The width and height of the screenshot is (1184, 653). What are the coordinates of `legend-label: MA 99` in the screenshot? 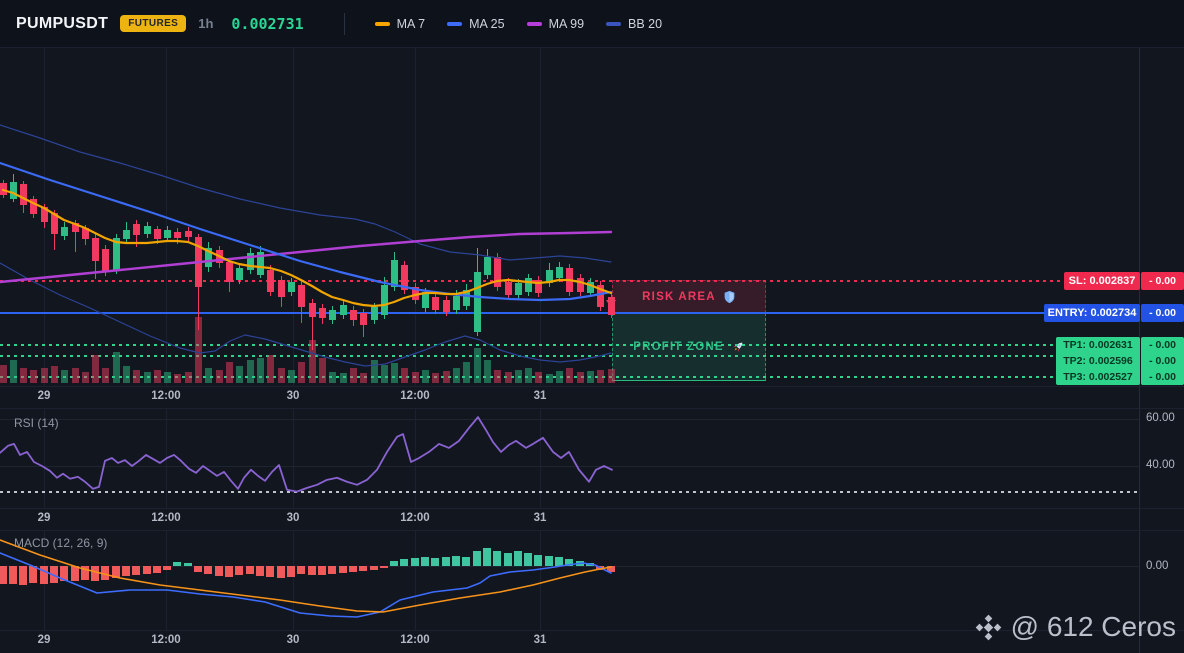 It's located at (566, 23).